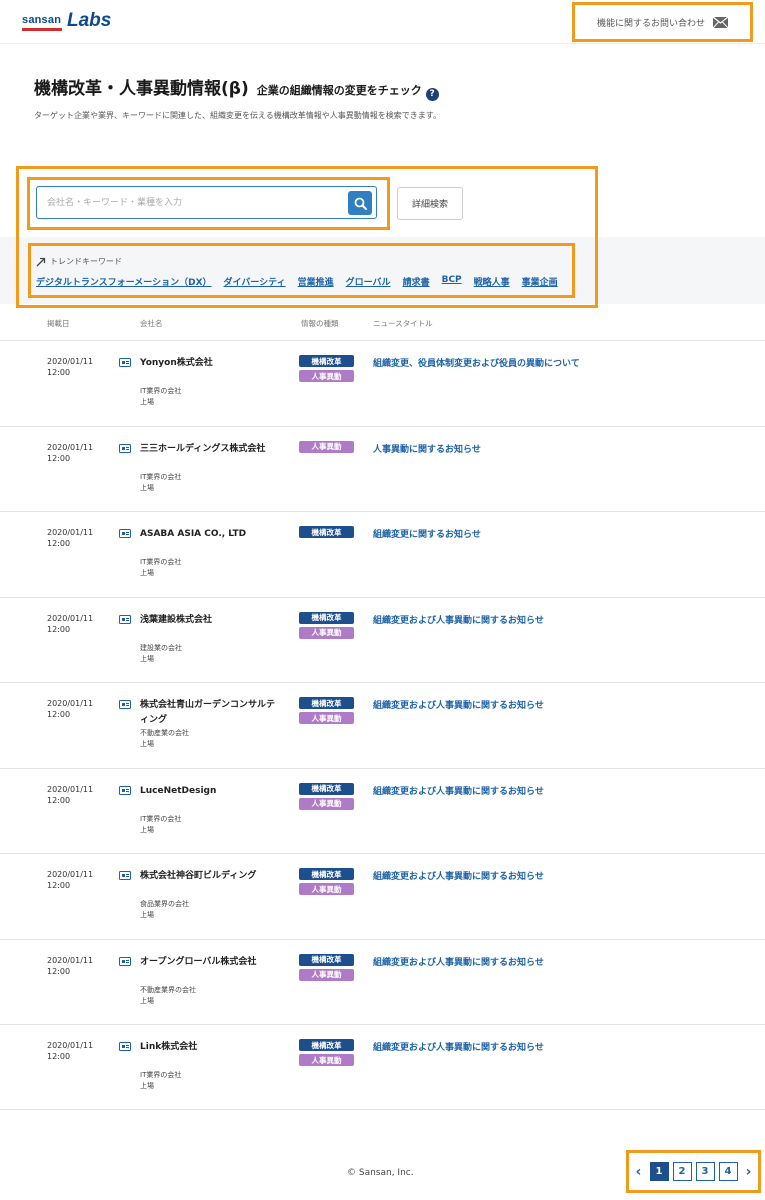  I want to click on search-box, so click(206, 202).